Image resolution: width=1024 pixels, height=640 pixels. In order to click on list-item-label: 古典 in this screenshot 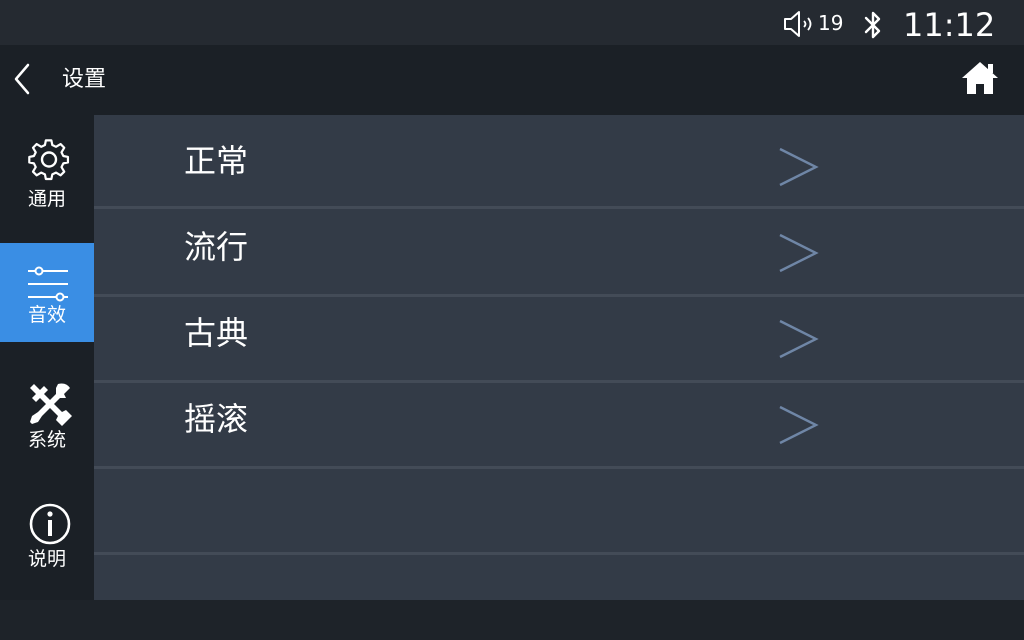, I will do `click(216, 333)`.